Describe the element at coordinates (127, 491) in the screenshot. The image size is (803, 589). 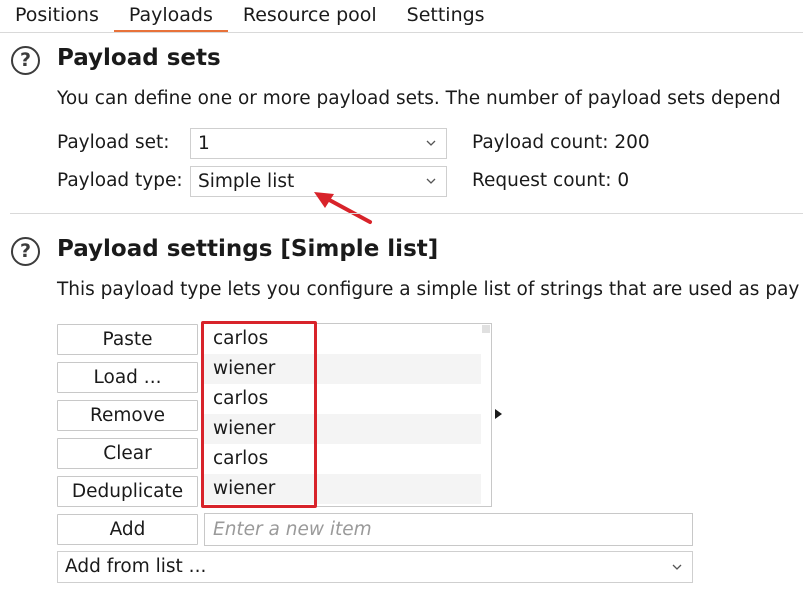
I see `deduplicate-button: Deduplicate` at that location.